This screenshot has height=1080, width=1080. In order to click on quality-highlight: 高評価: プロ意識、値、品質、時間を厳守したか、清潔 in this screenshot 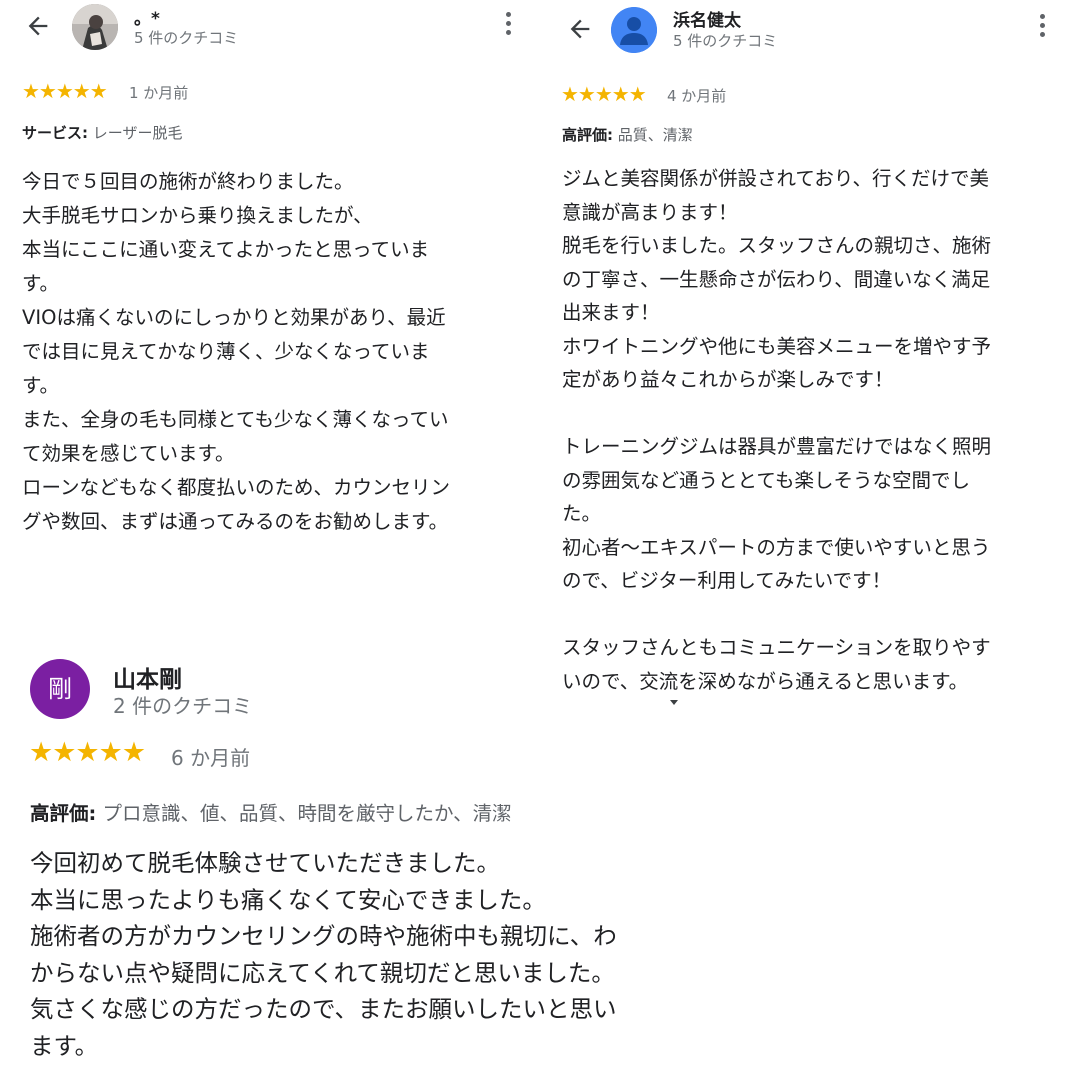, I will do `click(271, 811)`.